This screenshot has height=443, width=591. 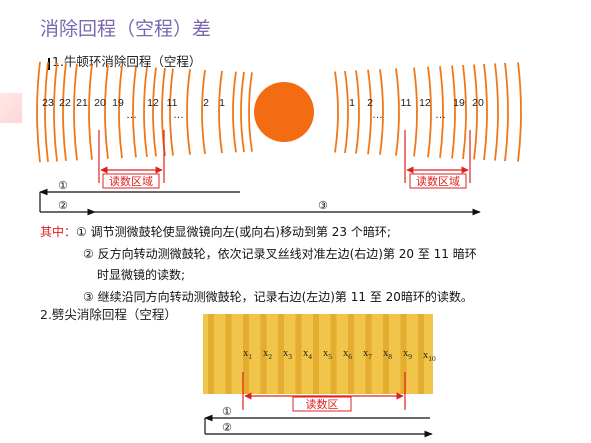 What do you see at coordinates (352, 103) in the screenshot?
I see `ring-number-right: 1` at bounding box center [352, 103].